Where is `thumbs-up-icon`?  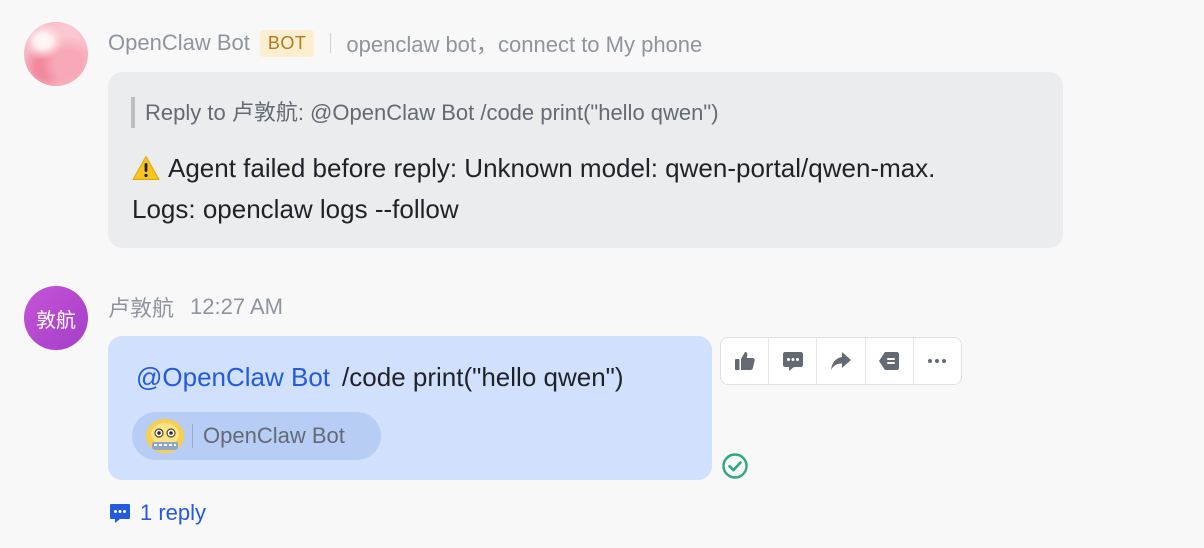 thumbs-up-icon is located at coordinates (745, 361).